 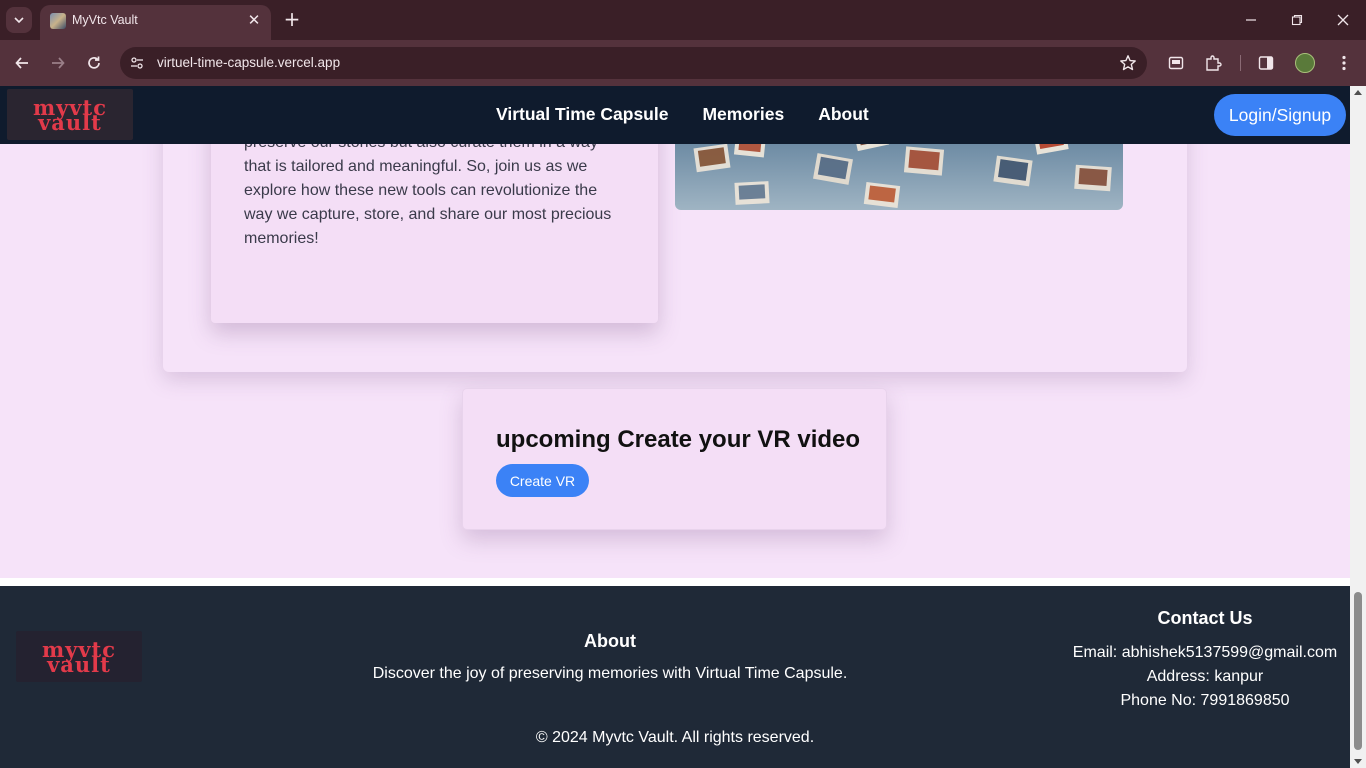 What do you see at coordinates (633, 63) in the screenshot?
I see `address-bar: virtuel-time-capsule.vercel.app` at bounding box center [633, 63].